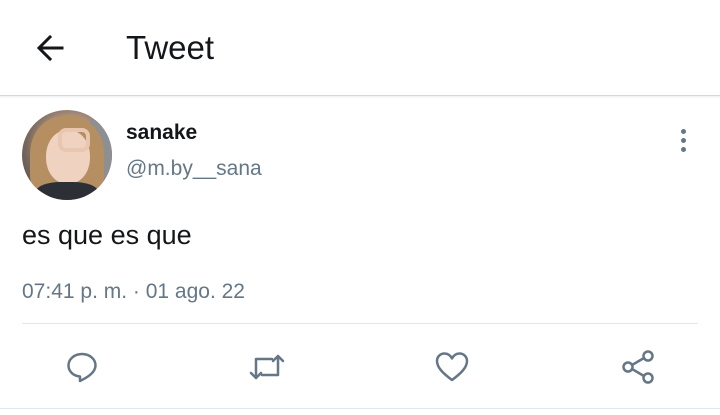 Image resolution: width=720 pixels, height=415 pixels. What do you see at coordinates (67, 155) in the screenshot?
I see `avatar` at bounding box center [67, 155].